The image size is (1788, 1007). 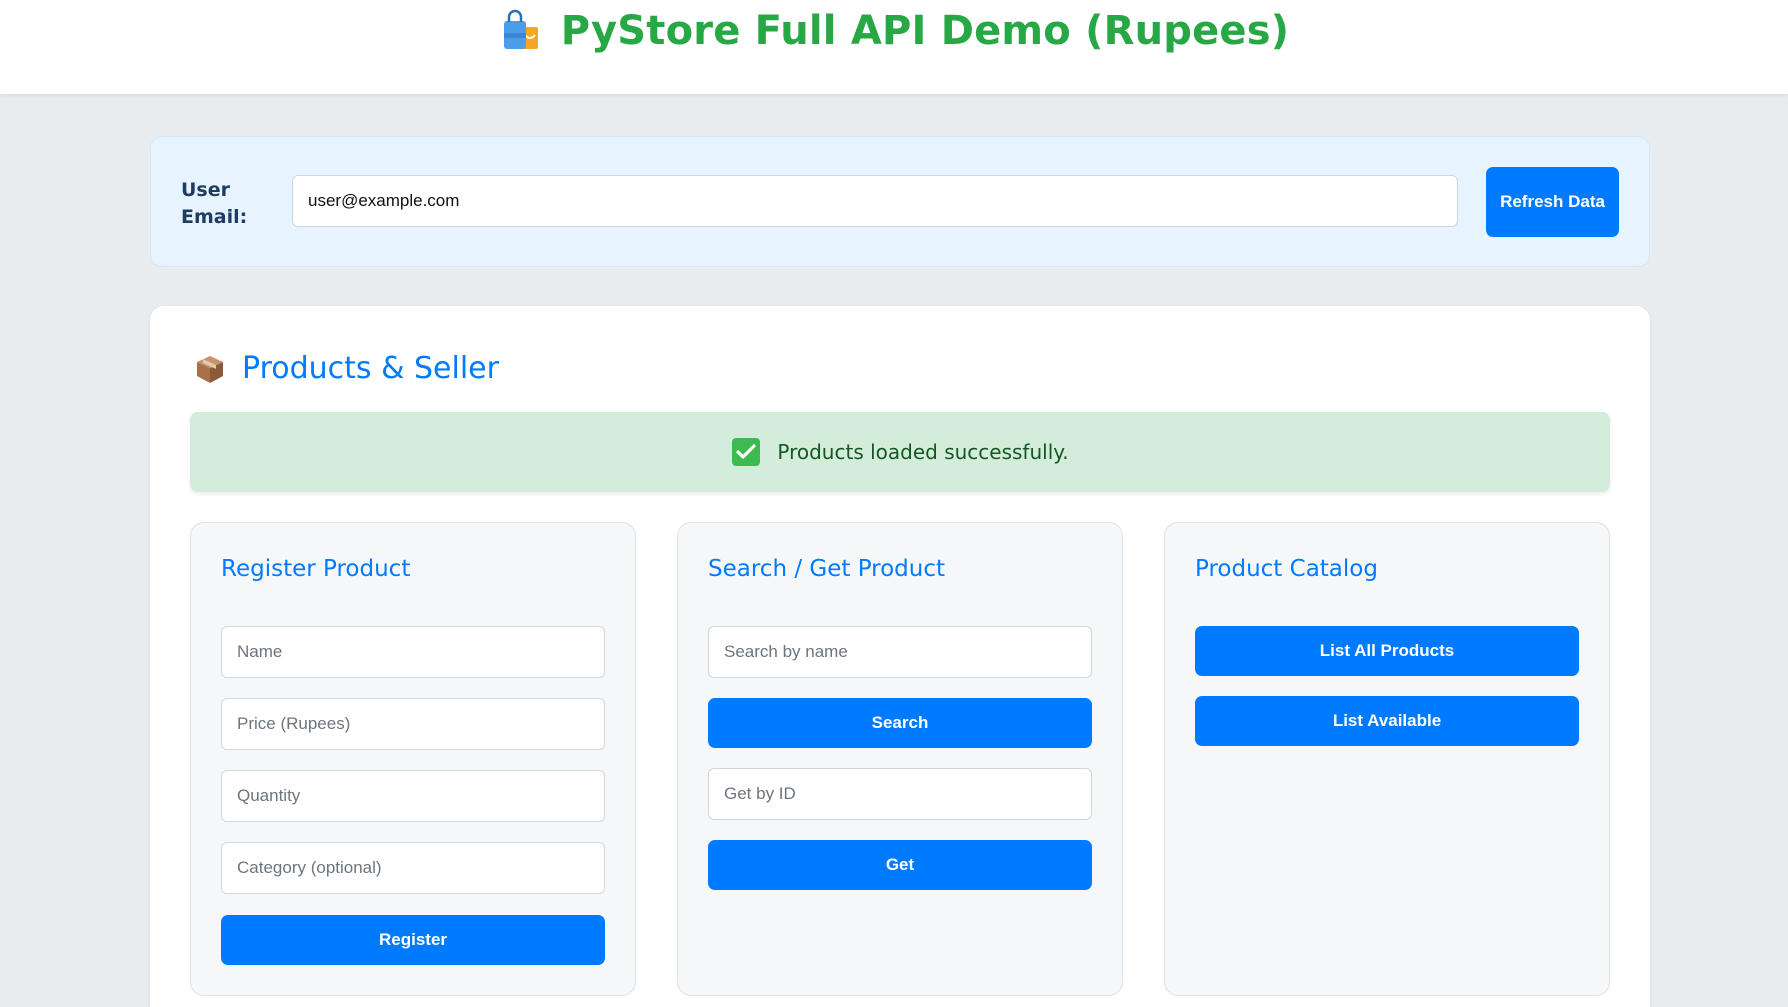 I want to click on refresh-data-button: Refresh Data, so click(x=1552, y=202).